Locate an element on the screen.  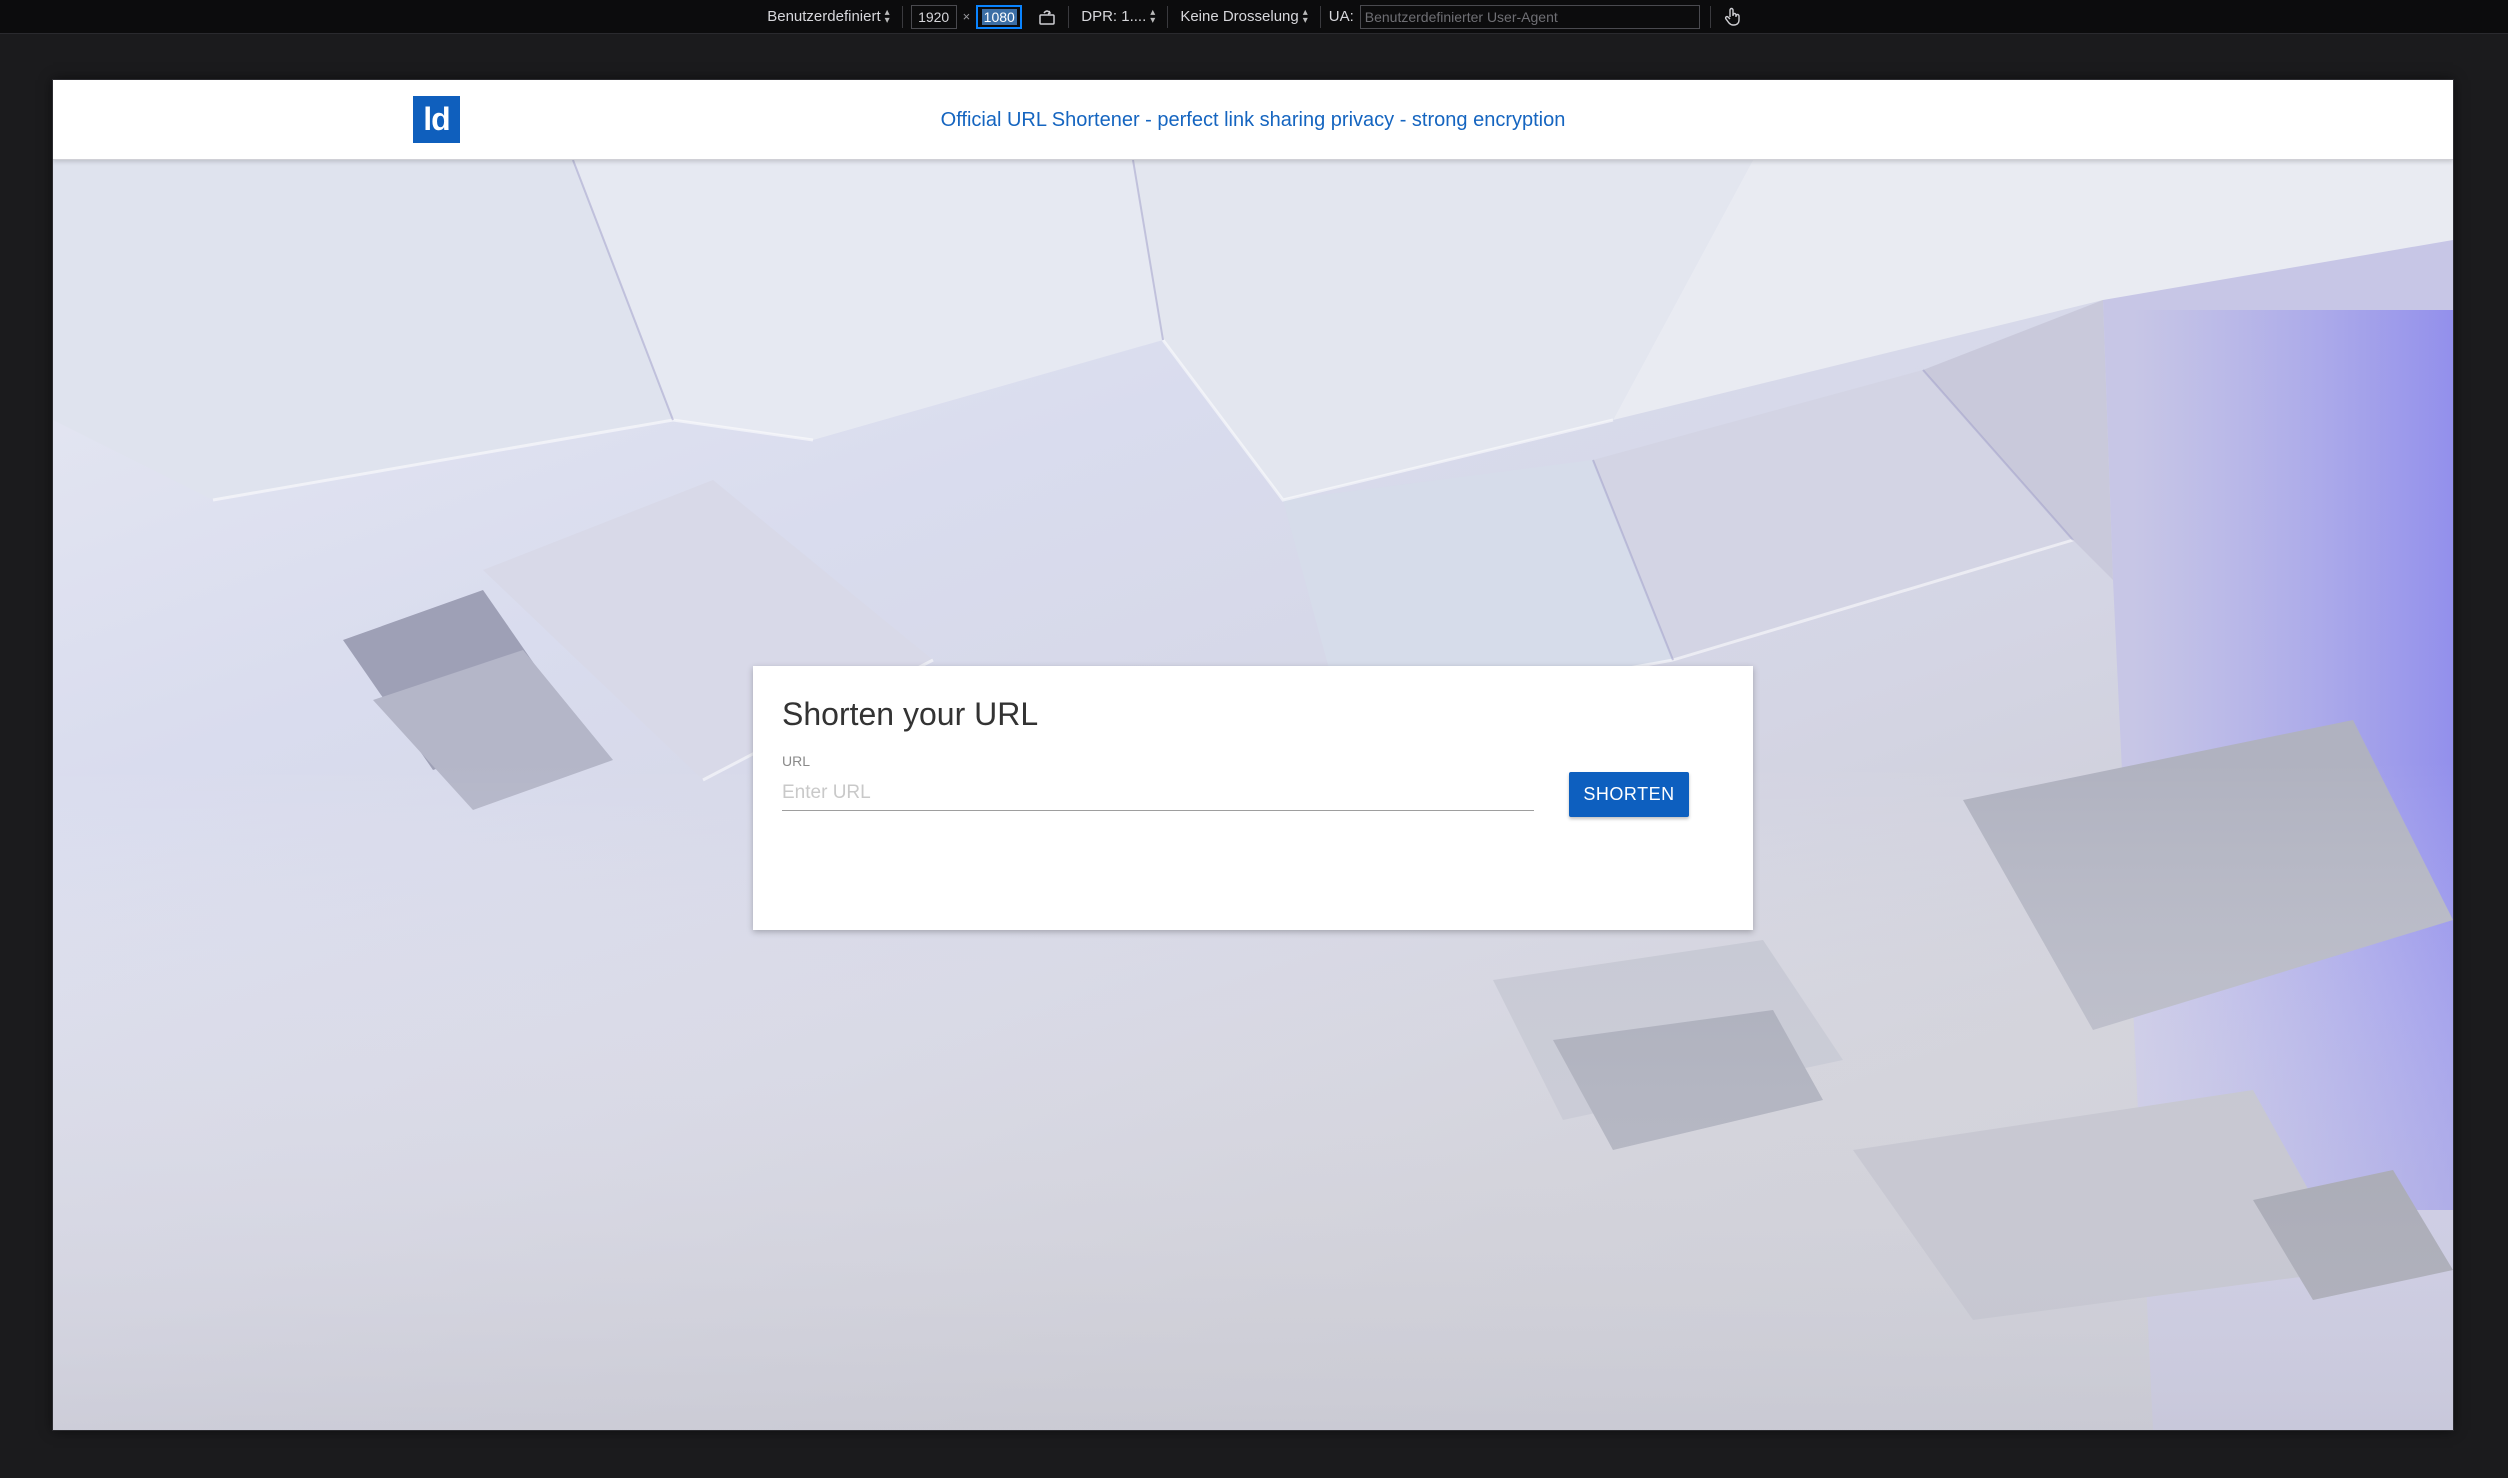
shorten-button: SHORTEN is located at coordinates (1629, 794).